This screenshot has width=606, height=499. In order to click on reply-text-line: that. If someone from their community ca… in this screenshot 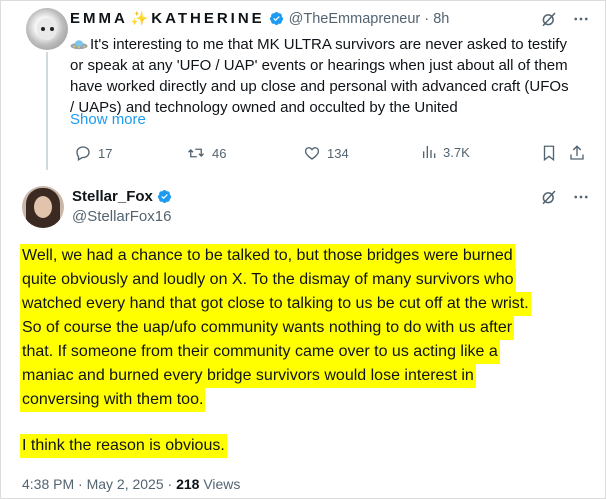, I will do `click(260, 352)`.